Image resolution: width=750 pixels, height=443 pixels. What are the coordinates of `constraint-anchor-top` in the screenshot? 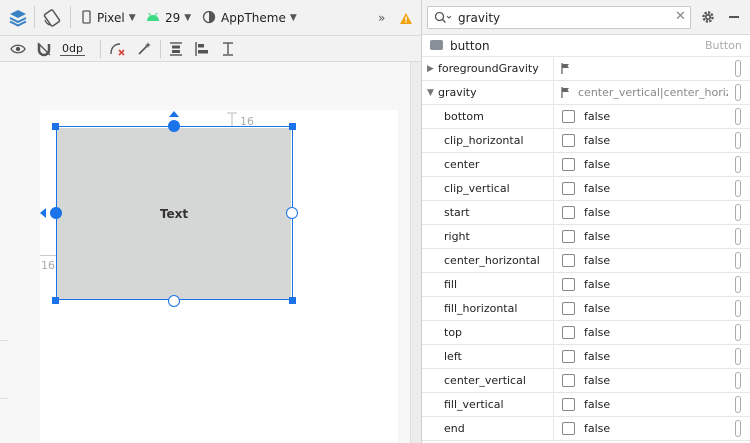 It's located at (174, 126).